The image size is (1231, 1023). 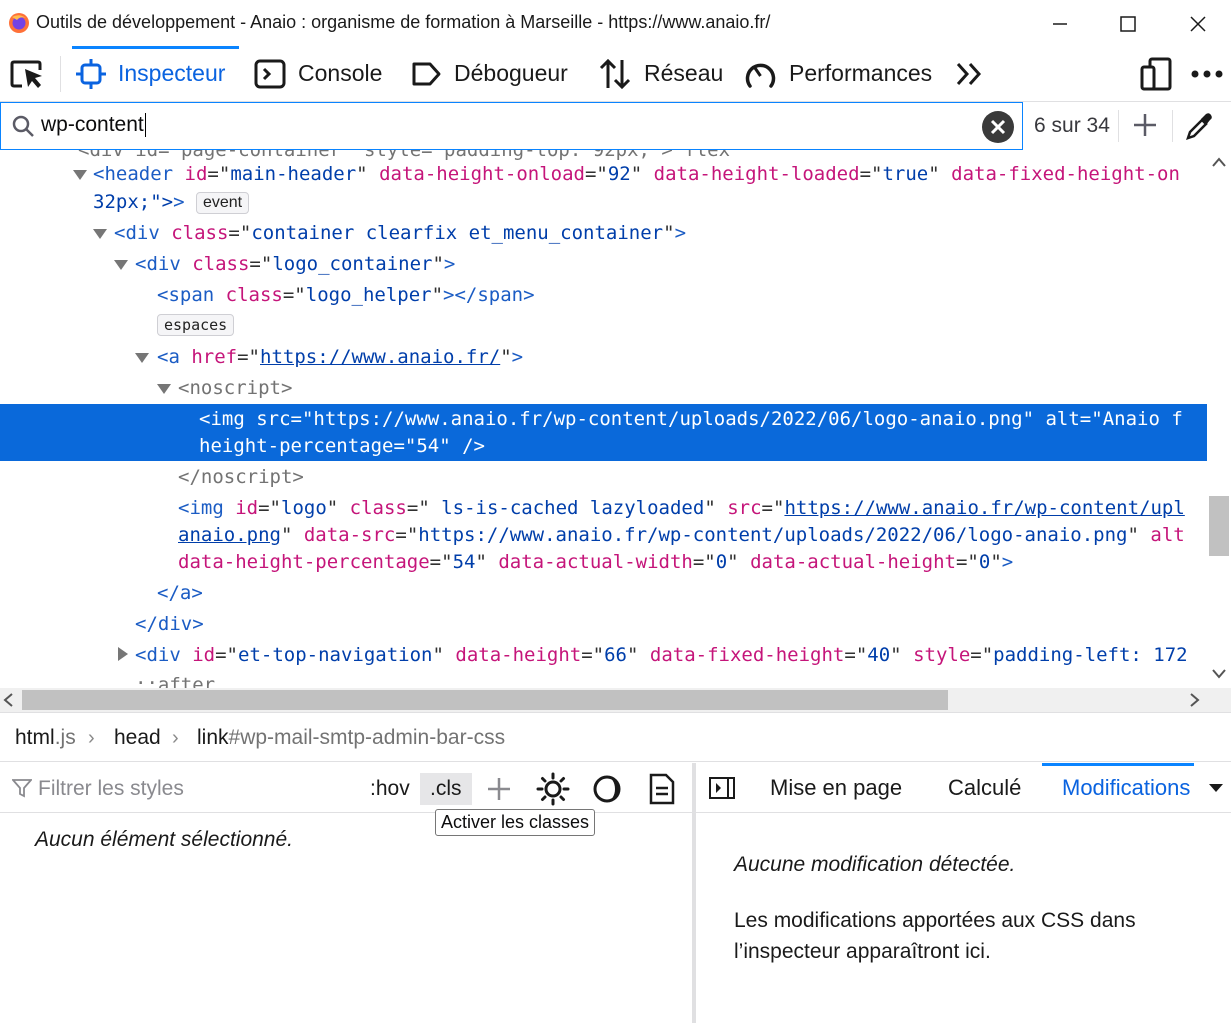 I want to click on search-result-count: 6 sur 34, so click(x=1072, y=125).